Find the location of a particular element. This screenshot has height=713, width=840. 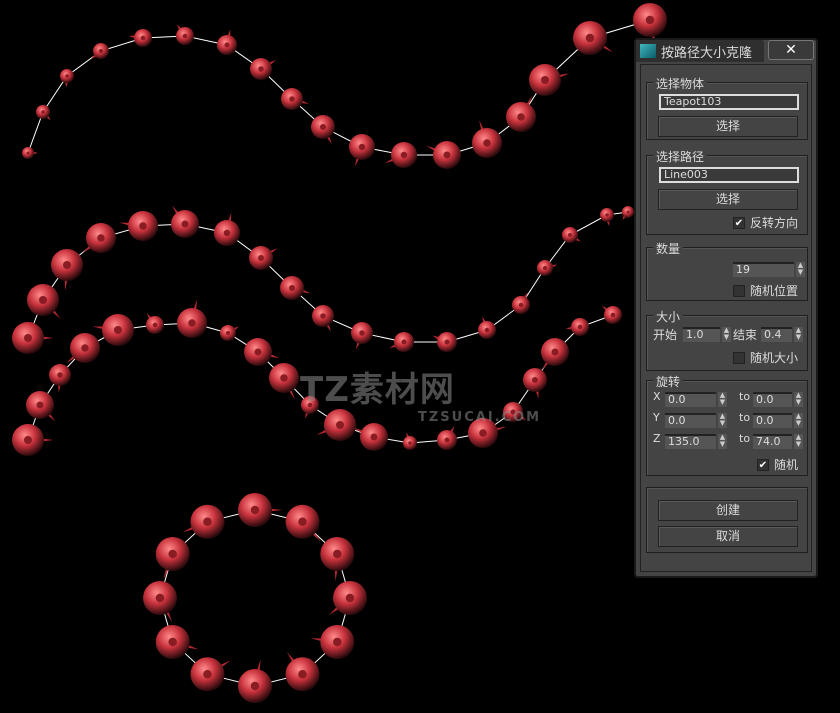

rotation-from-spinner: 135.0 ▲ ▼ is located at coordinates (696, 441).